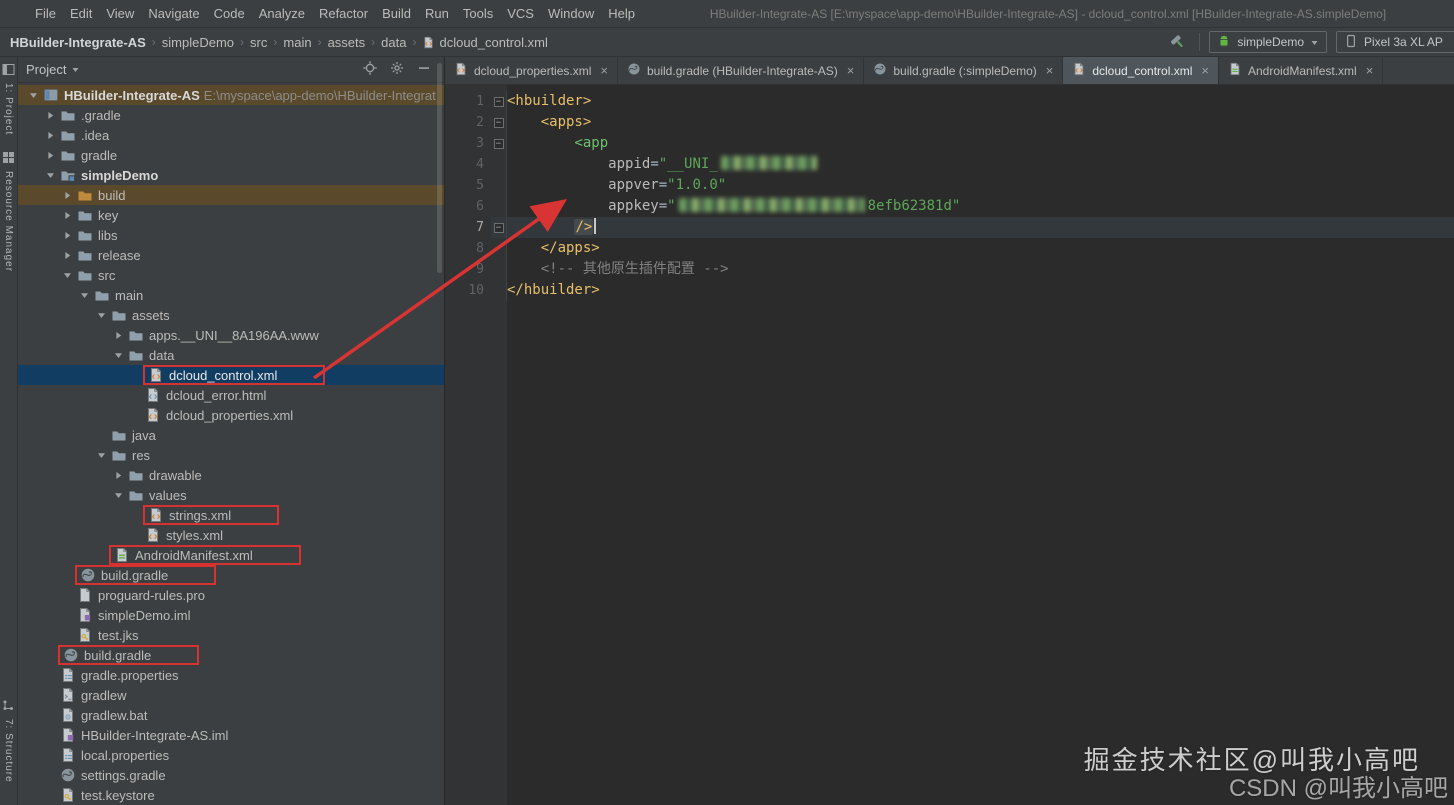 The image size is (1454, 805). Describe the element at coordinates (231, 775) in the screenshot. I see `tree-item-settings-gradle: settings.gradle` at that location.